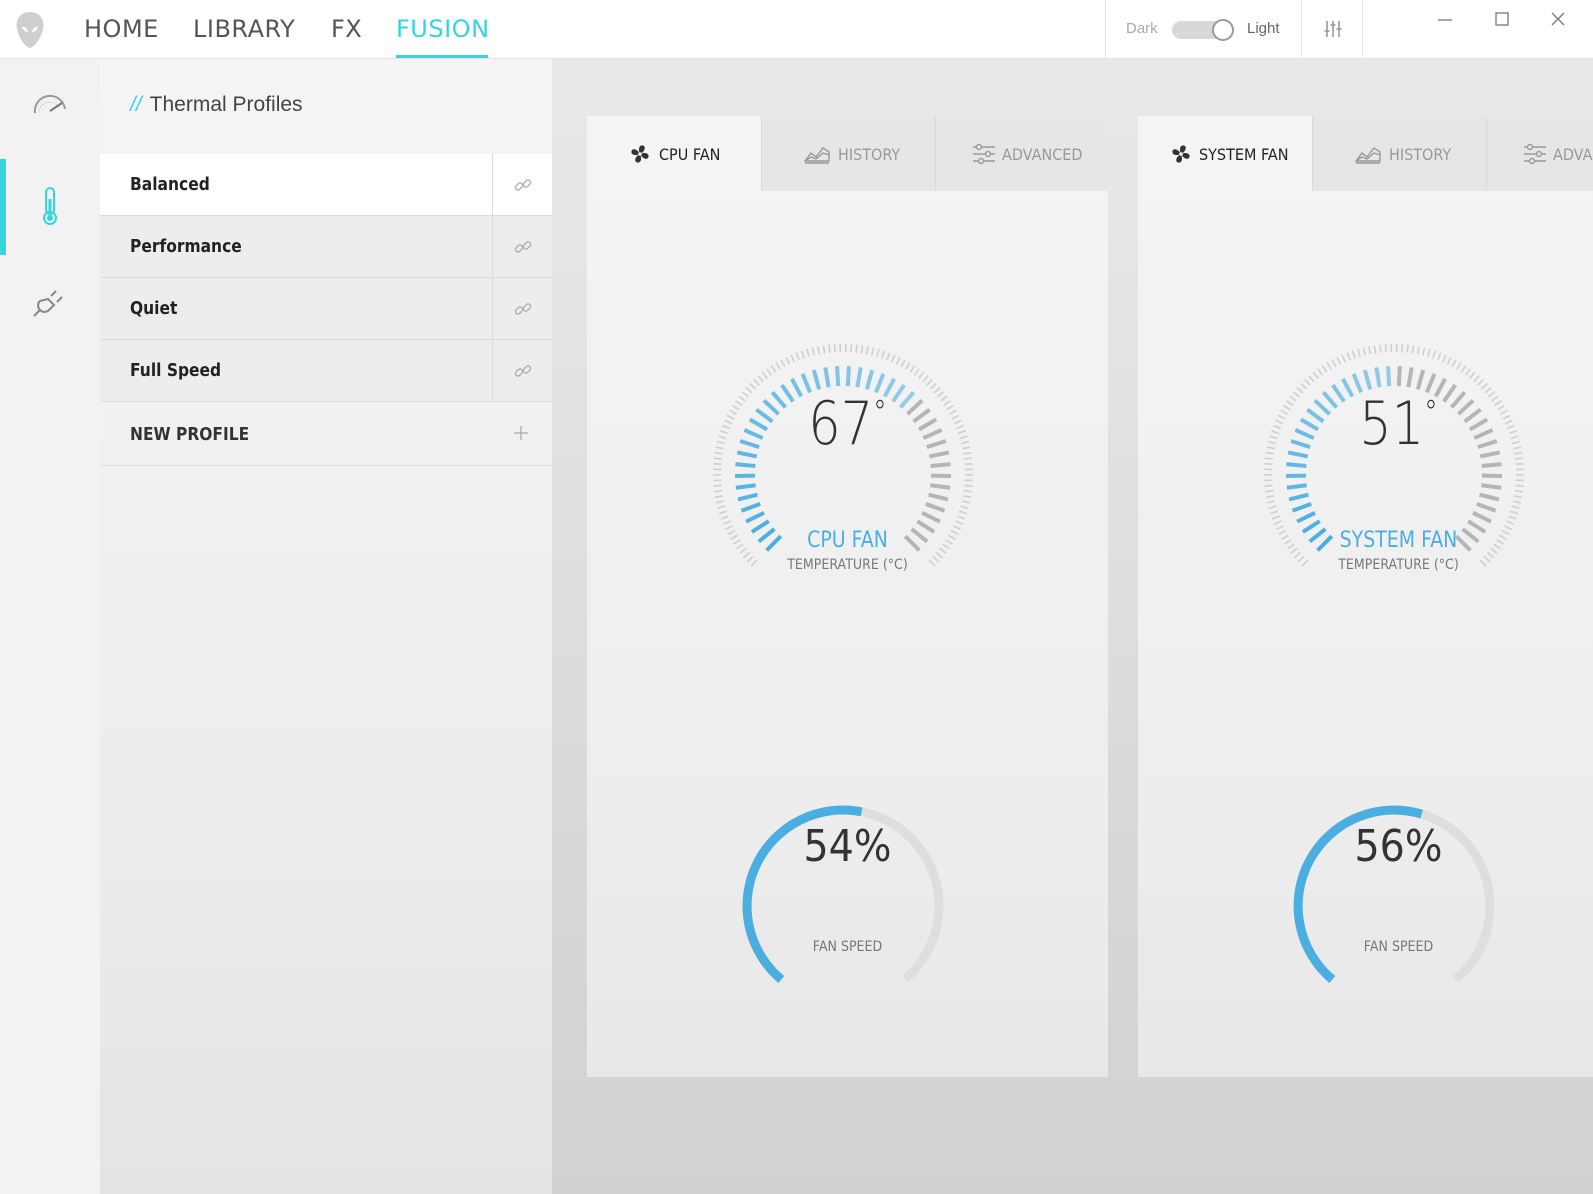  Describe the element at coordinates (50, 303) in the screenshot. I see `rail-item-power` at that location.